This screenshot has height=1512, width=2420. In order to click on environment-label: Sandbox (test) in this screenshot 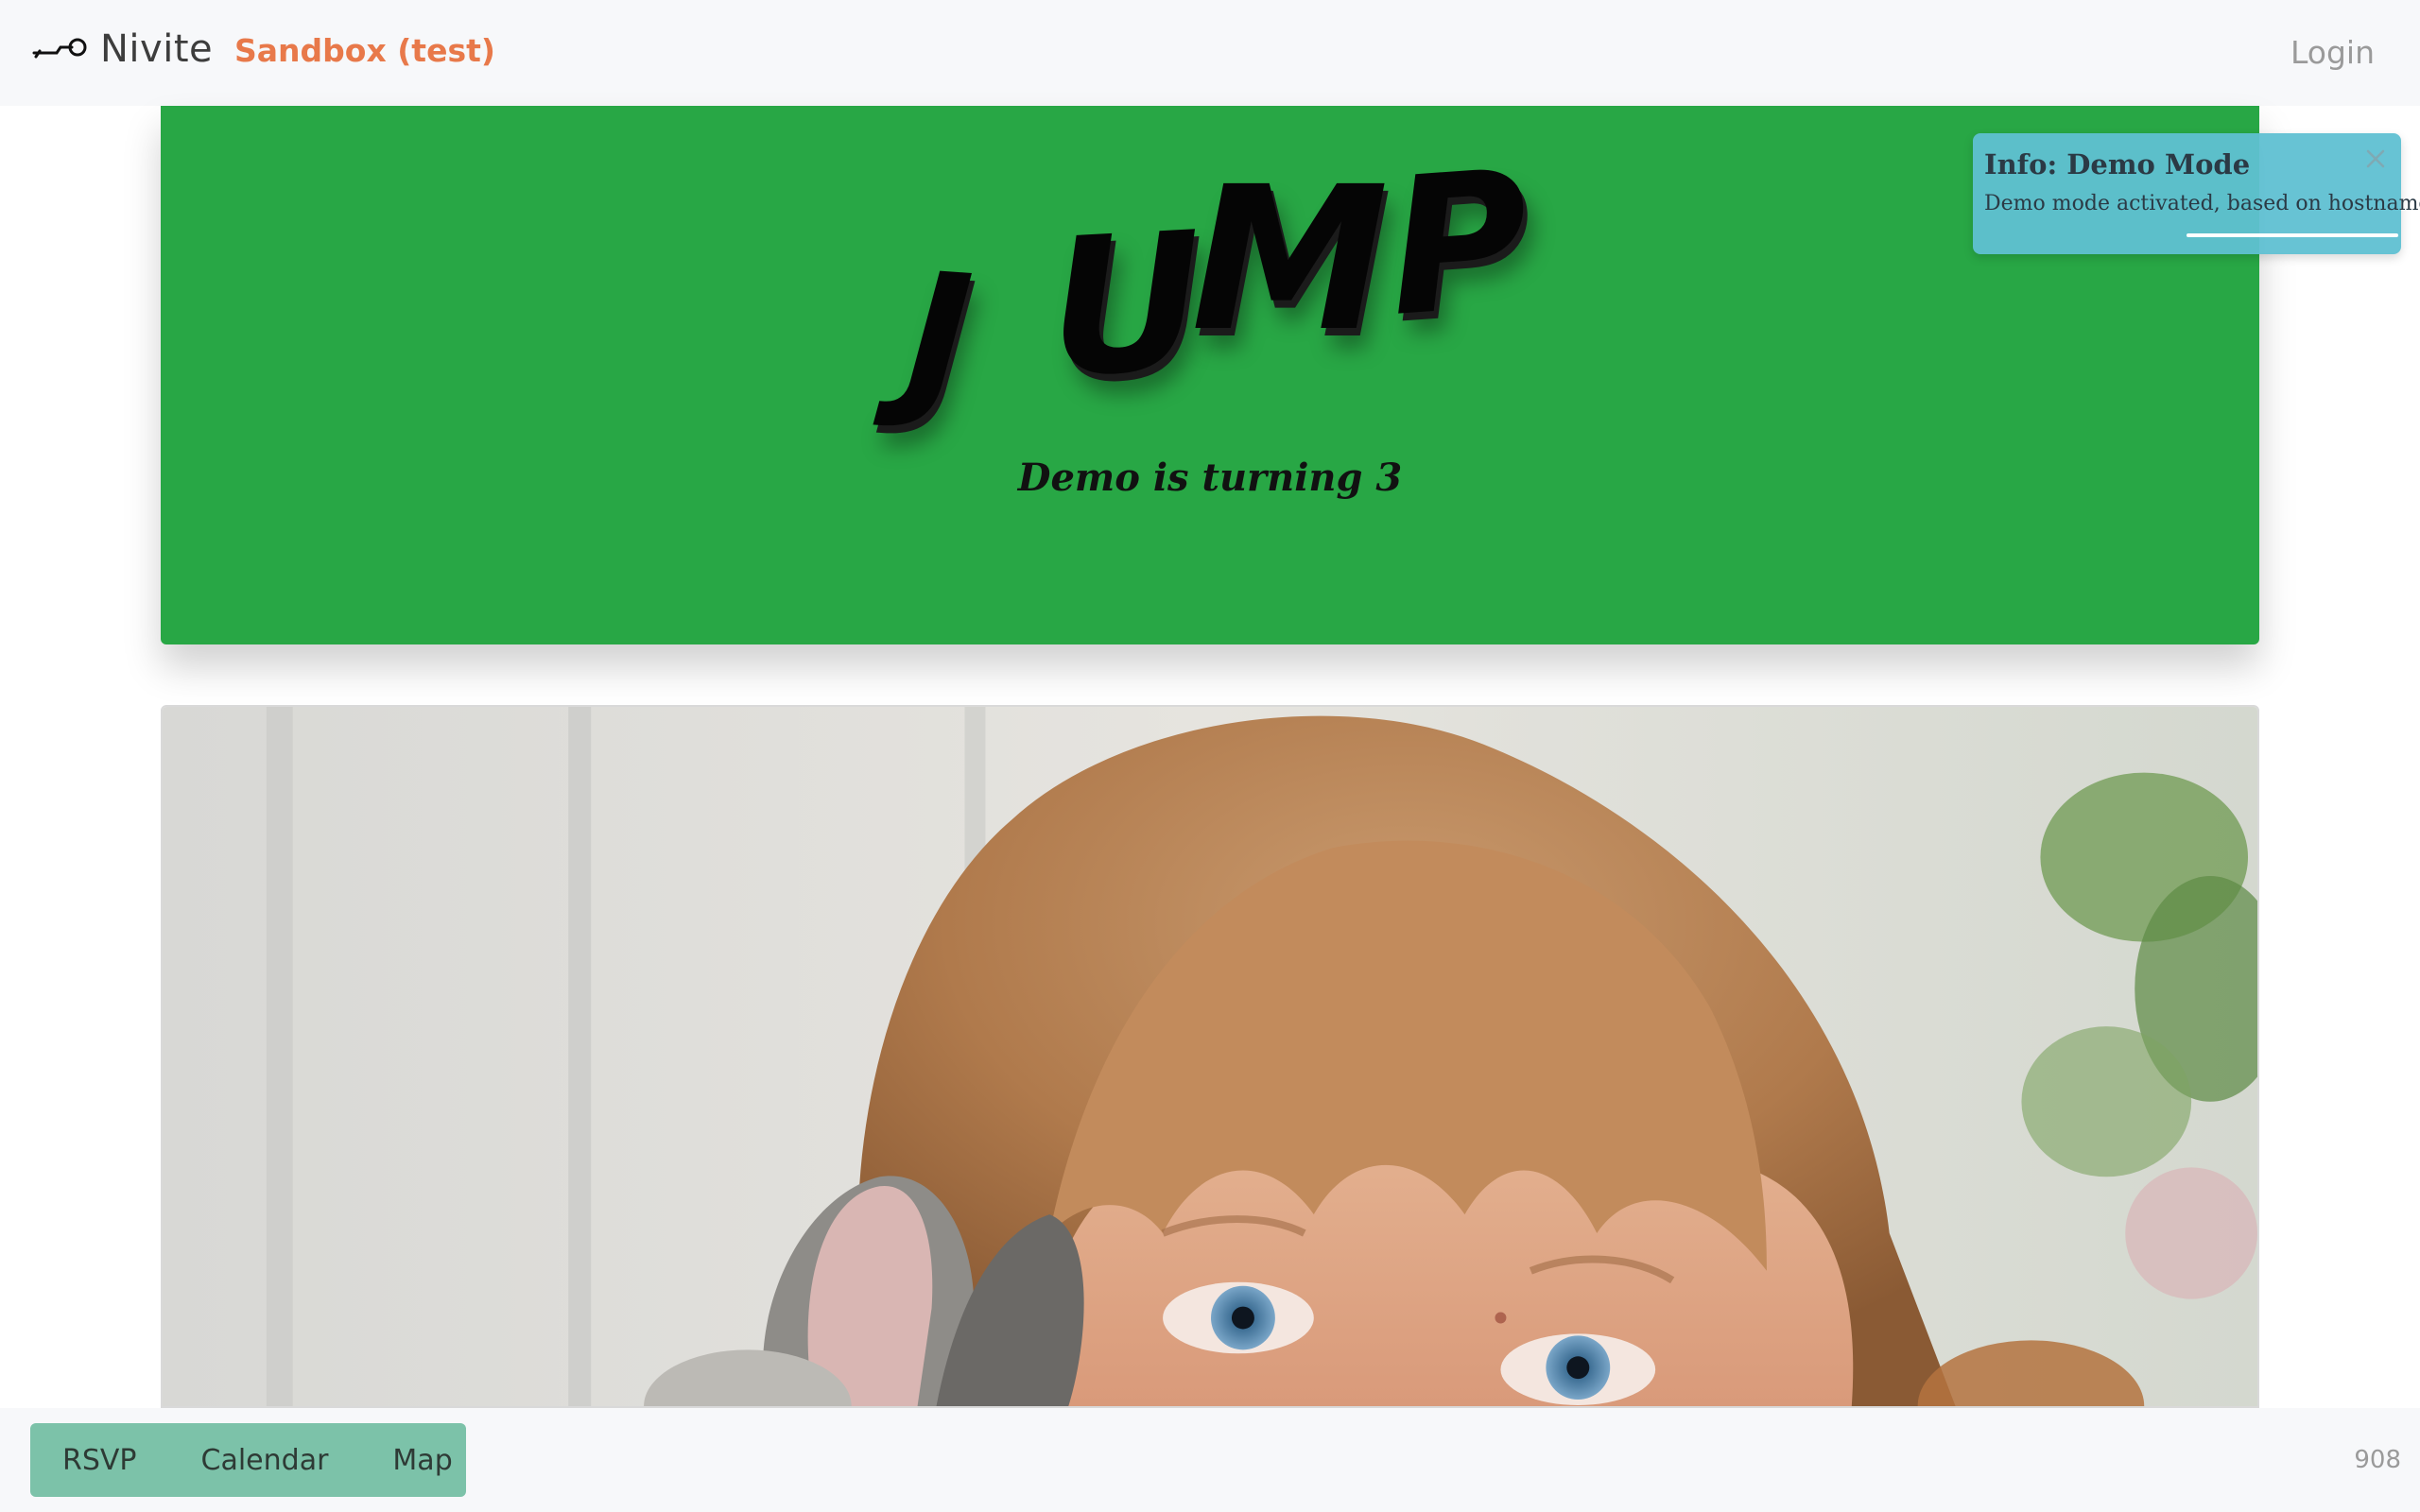, I will do `click(364, 50)`.